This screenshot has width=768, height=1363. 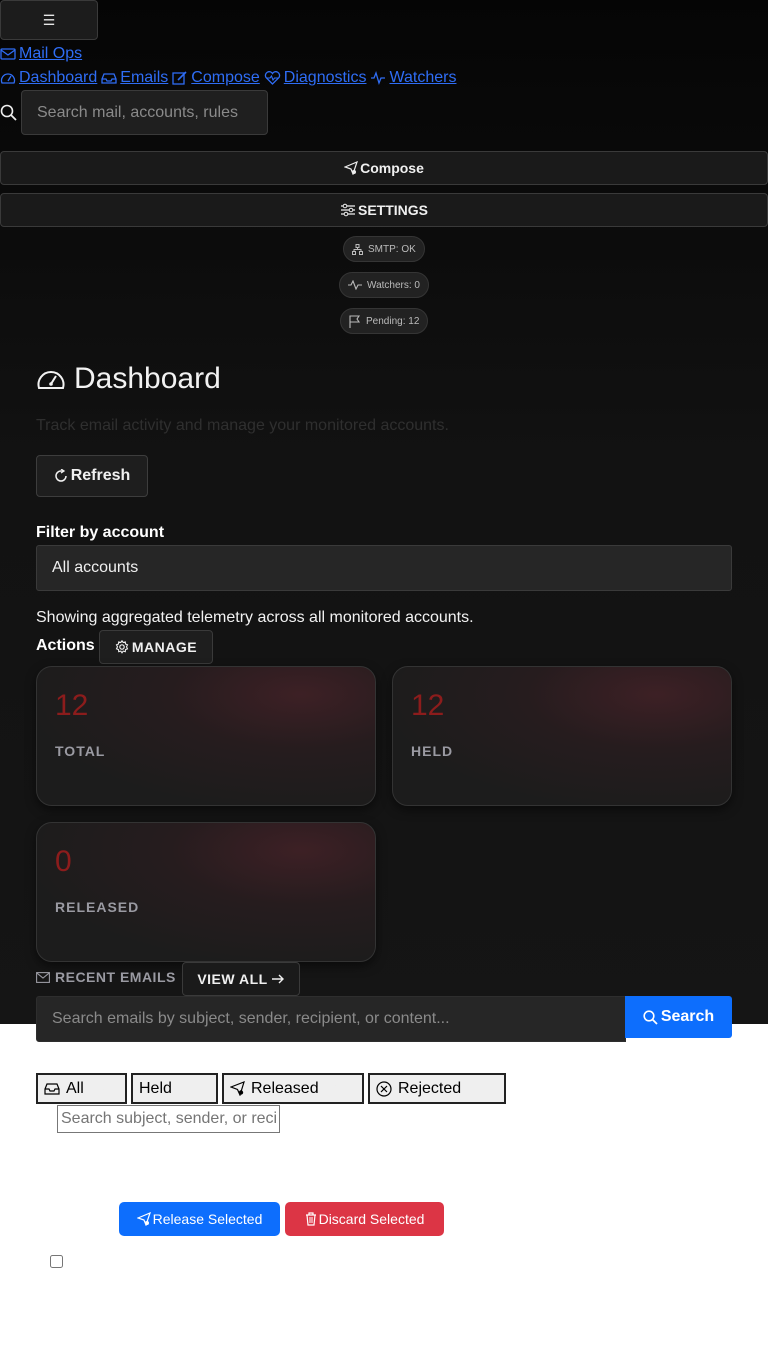 I want to click on smtp-status-badge: SMTP: OK, so click(x=384, y=249).